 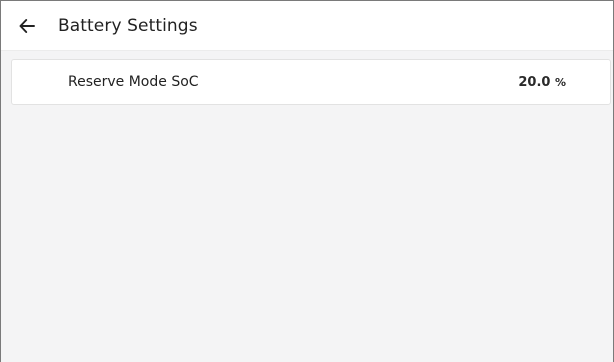 I want to click on setting-value-unit: %, so click(x=560, y=82).